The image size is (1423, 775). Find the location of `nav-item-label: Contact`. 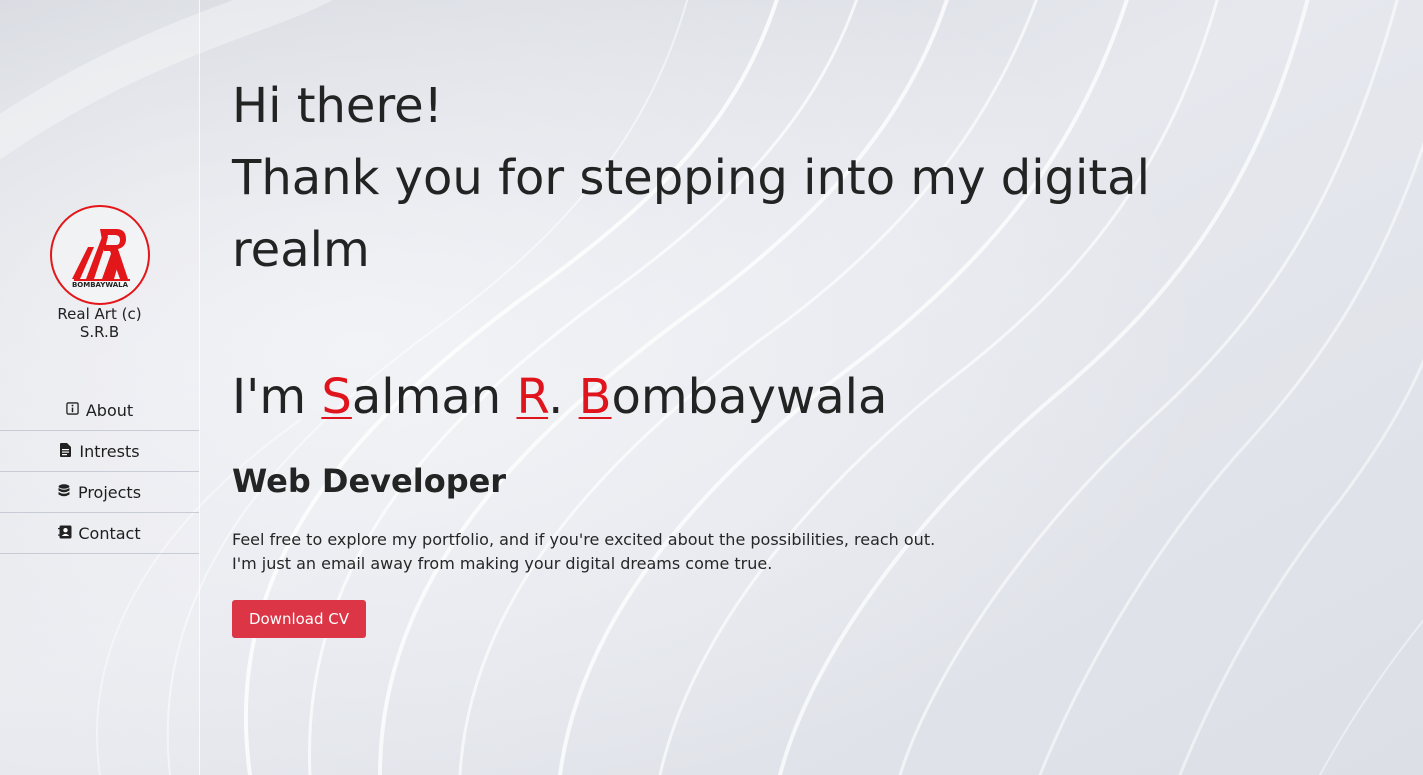

nav-item-label: Contact is located at coordinates (109, 533).